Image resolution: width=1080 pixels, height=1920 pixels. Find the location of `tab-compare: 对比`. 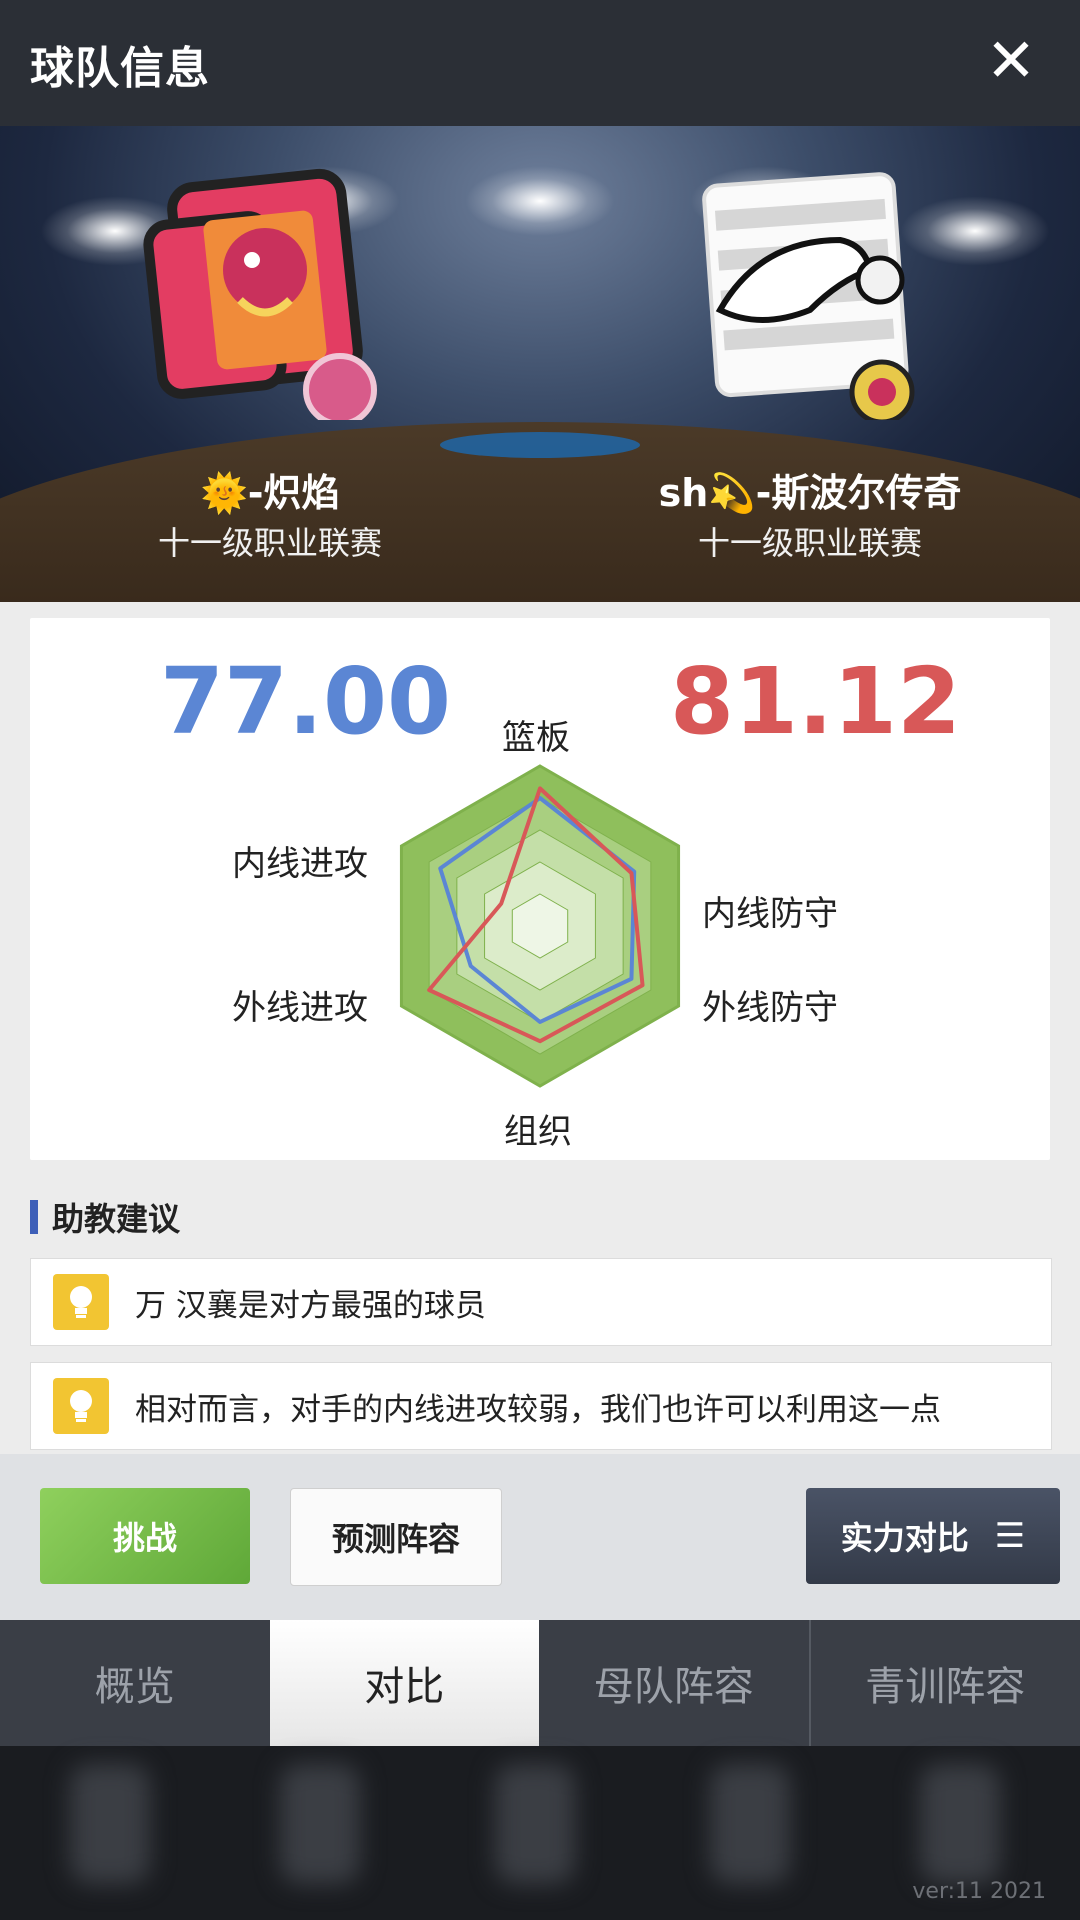

tab-compare: 对比 is located at coordinates (404, 1683).